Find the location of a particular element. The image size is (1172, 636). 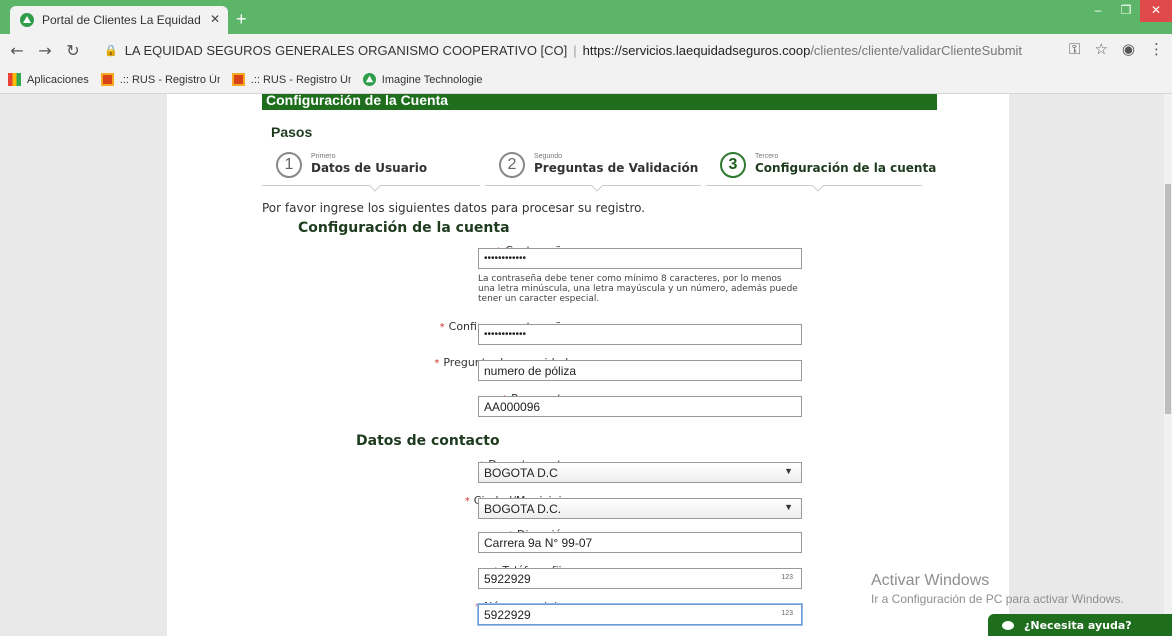

browser-tab: Portal de Clientes La Equidad Seguros ✕ is located at coordinates (119, 20).